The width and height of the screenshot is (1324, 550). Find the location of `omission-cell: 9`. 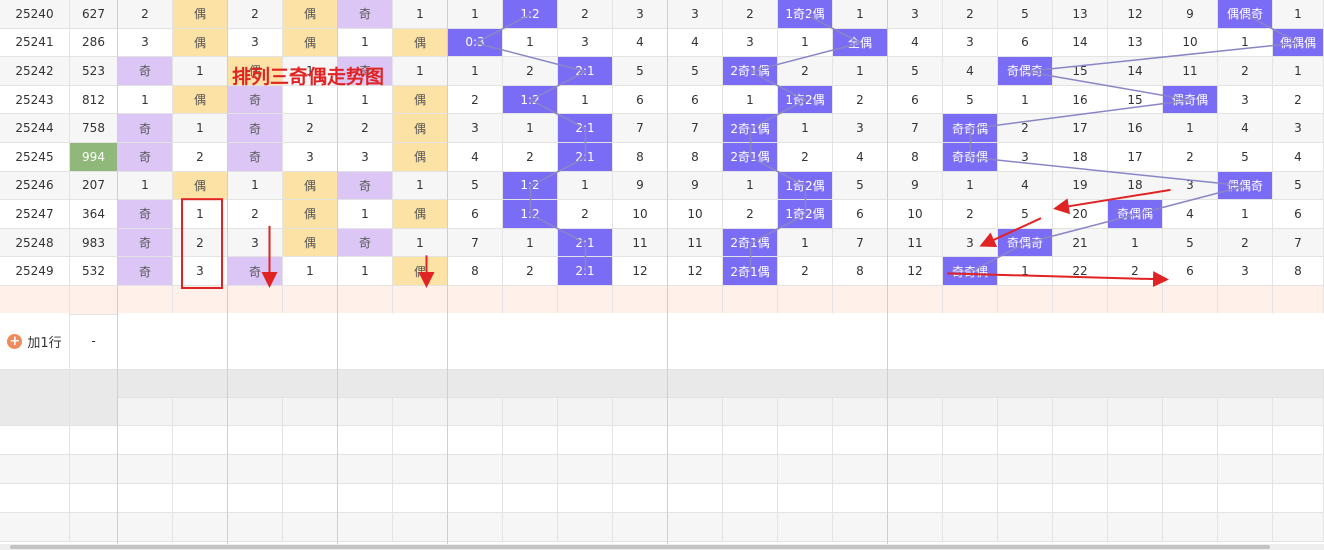

omission-cell: 9 is located at coordinates (640, 186).